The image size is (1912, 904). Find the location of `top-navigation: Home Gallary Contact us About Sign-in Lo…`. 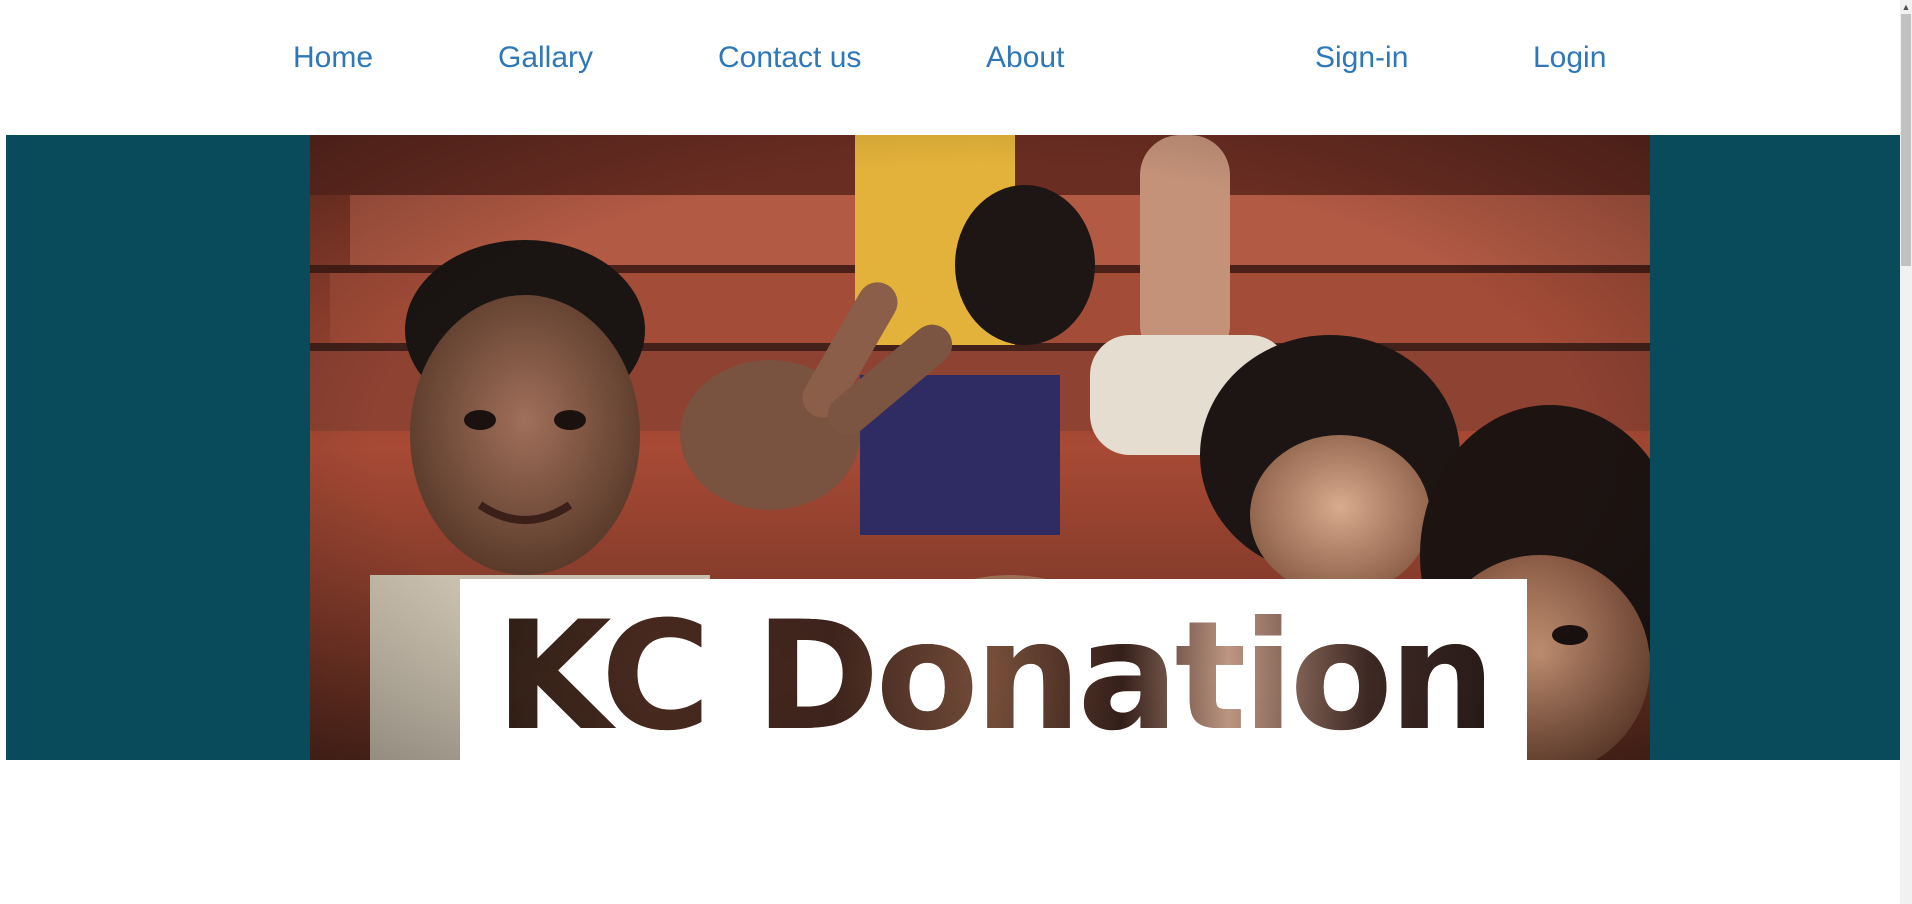

top-navigation: Home Gallary Contact us About Sign-in Lo… is located at coordinates (950, 67).